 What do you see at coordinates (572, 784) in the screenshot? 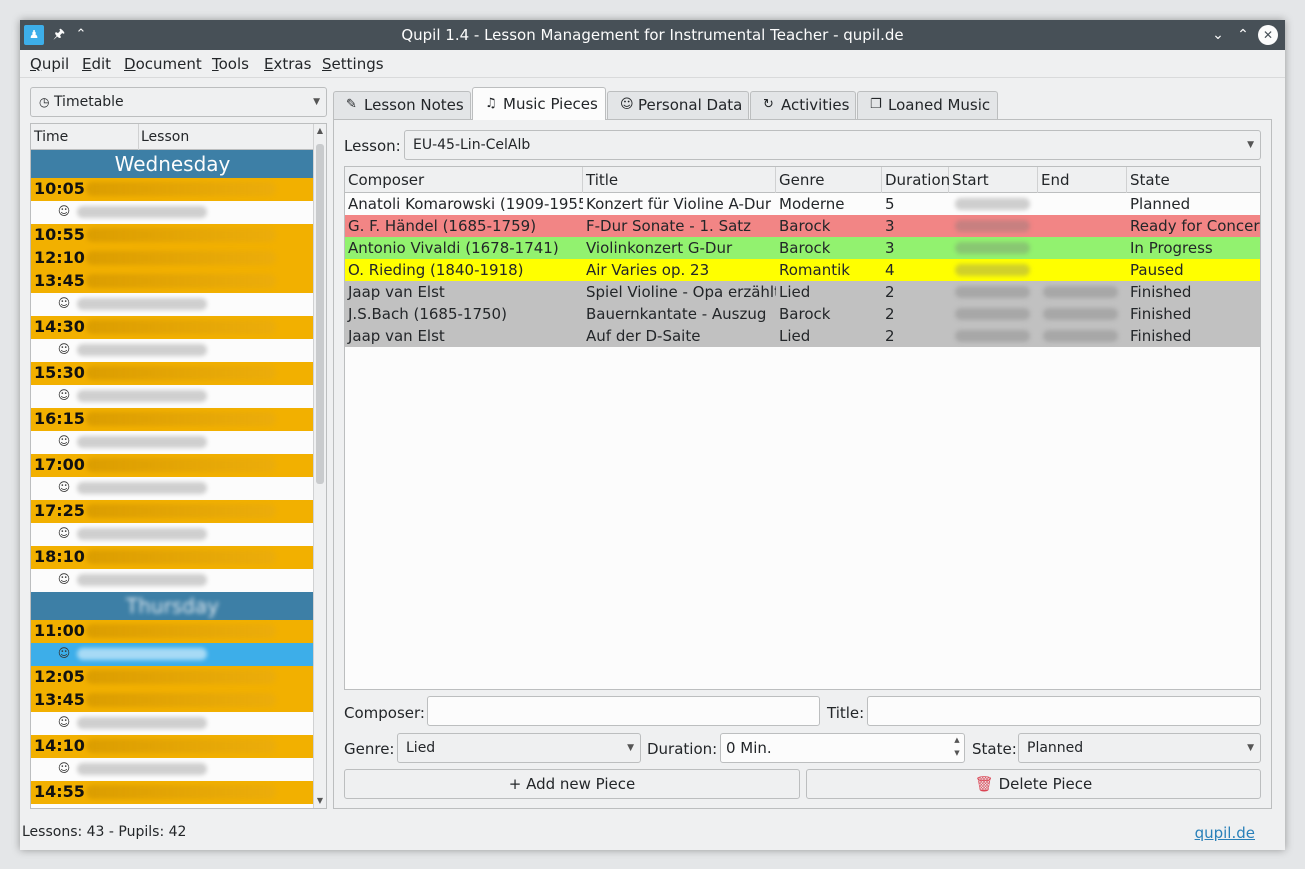
I see `add-piece-button: + Add new Piece` at bounding box center [572, 784].